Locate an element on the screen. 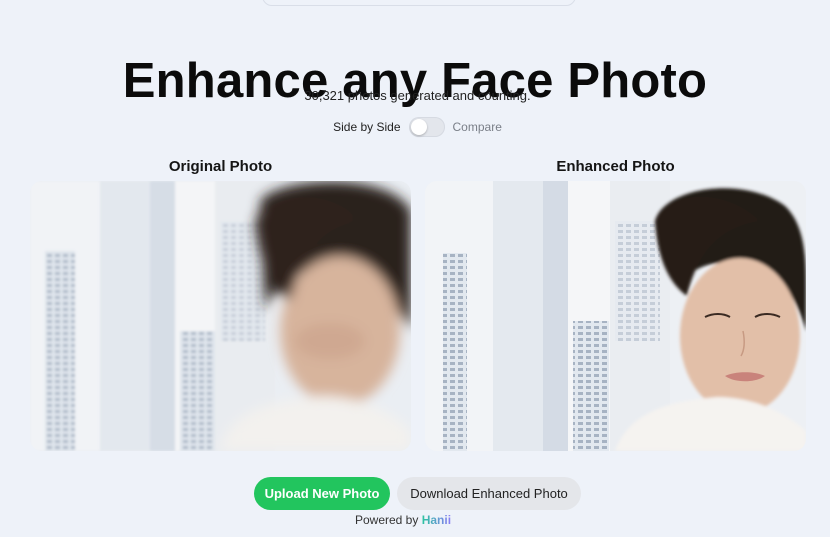 This screenshot has width=830, height=537. brand-link: Hanii is located at coordinates (436, 520).